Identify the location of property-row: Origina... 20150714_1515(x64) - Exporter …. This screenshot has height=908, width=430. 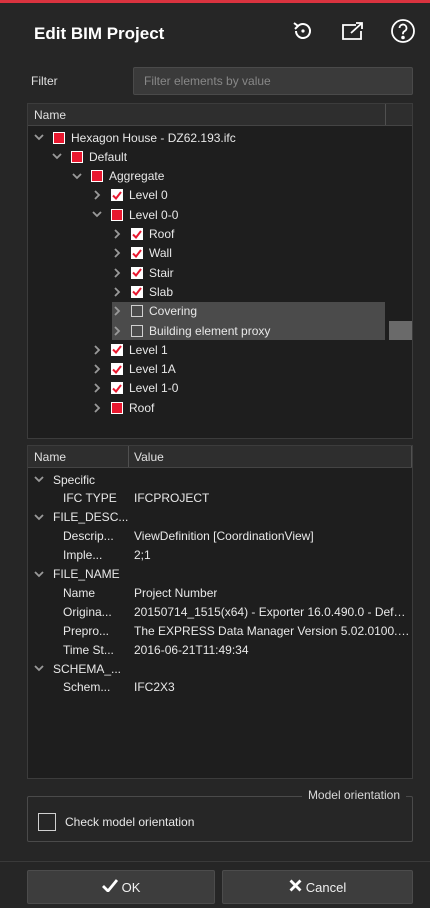
(220, 611).